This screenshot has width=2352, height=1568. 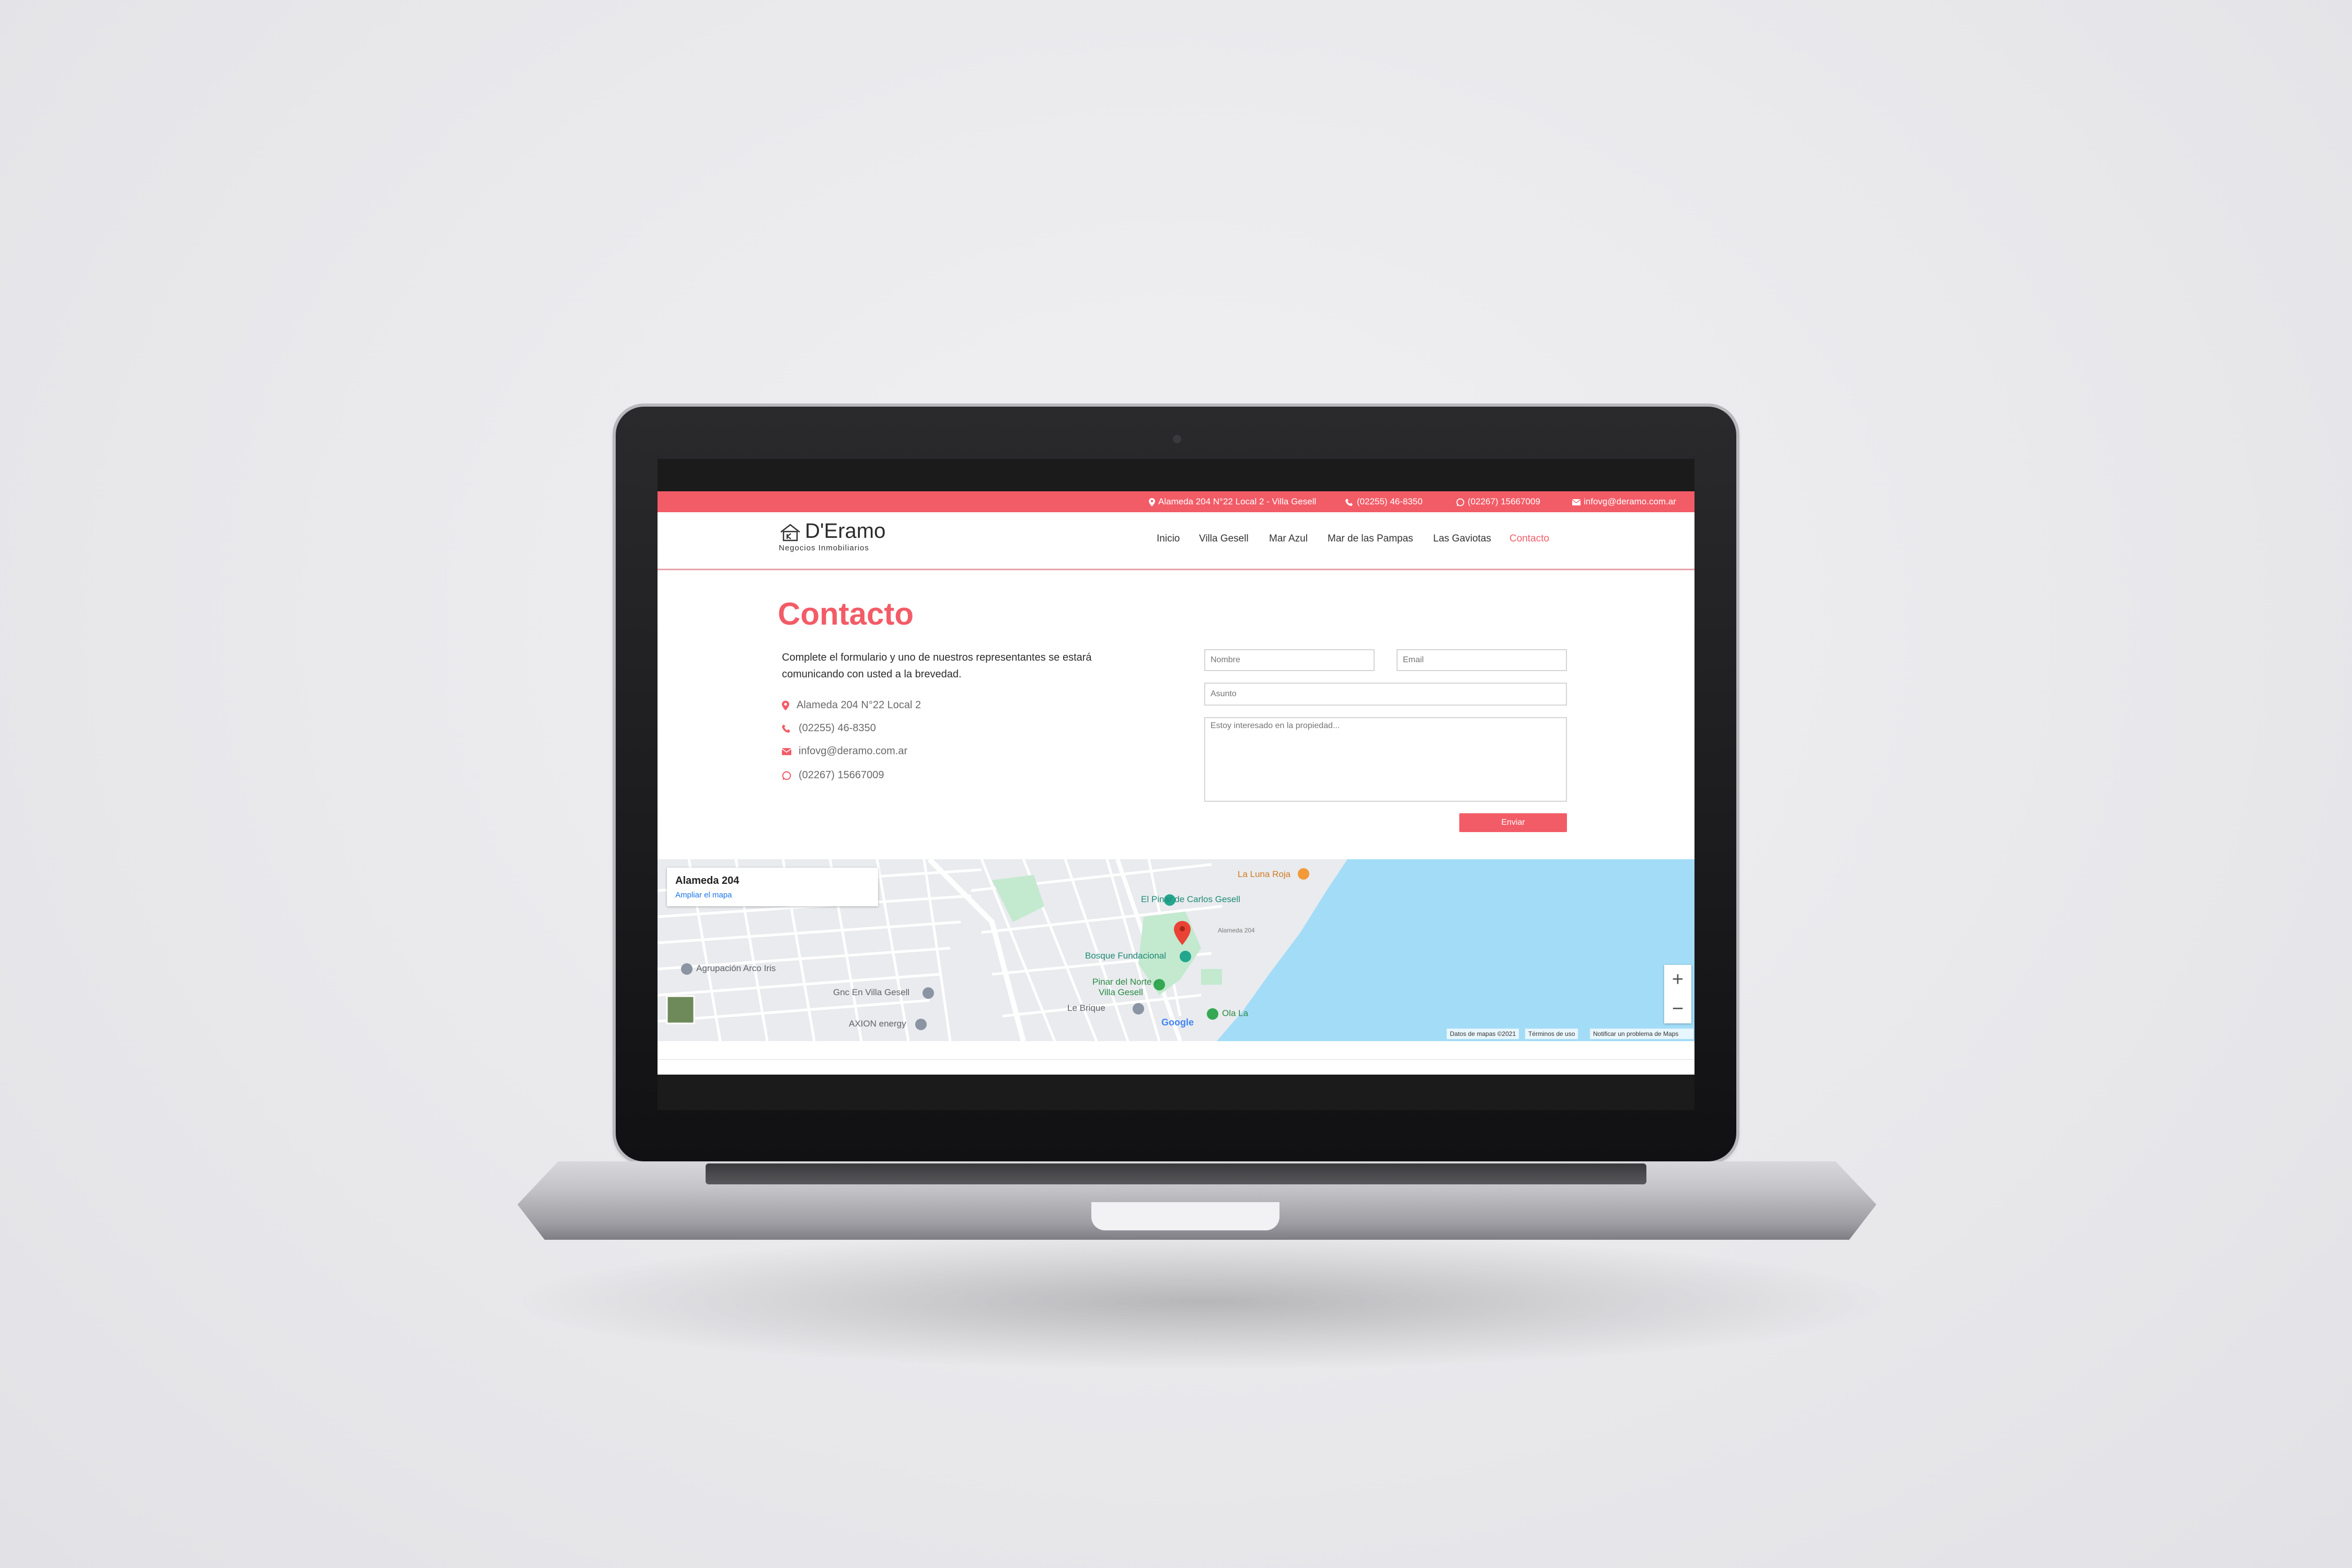 What do you see at coordinates (1385, 759) in the screenshot?
I see `message-textarea` at bounding box center [1385, 759].